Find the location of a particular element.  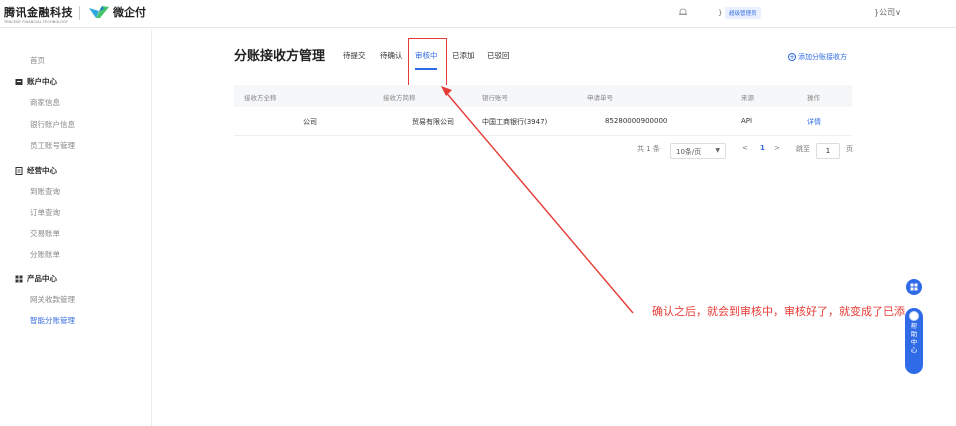

tencent-fintech-logo: 腾讯金融科技 TENCENT FINANCIAL TECHNOLOGY is located at coordinates (38, 14).